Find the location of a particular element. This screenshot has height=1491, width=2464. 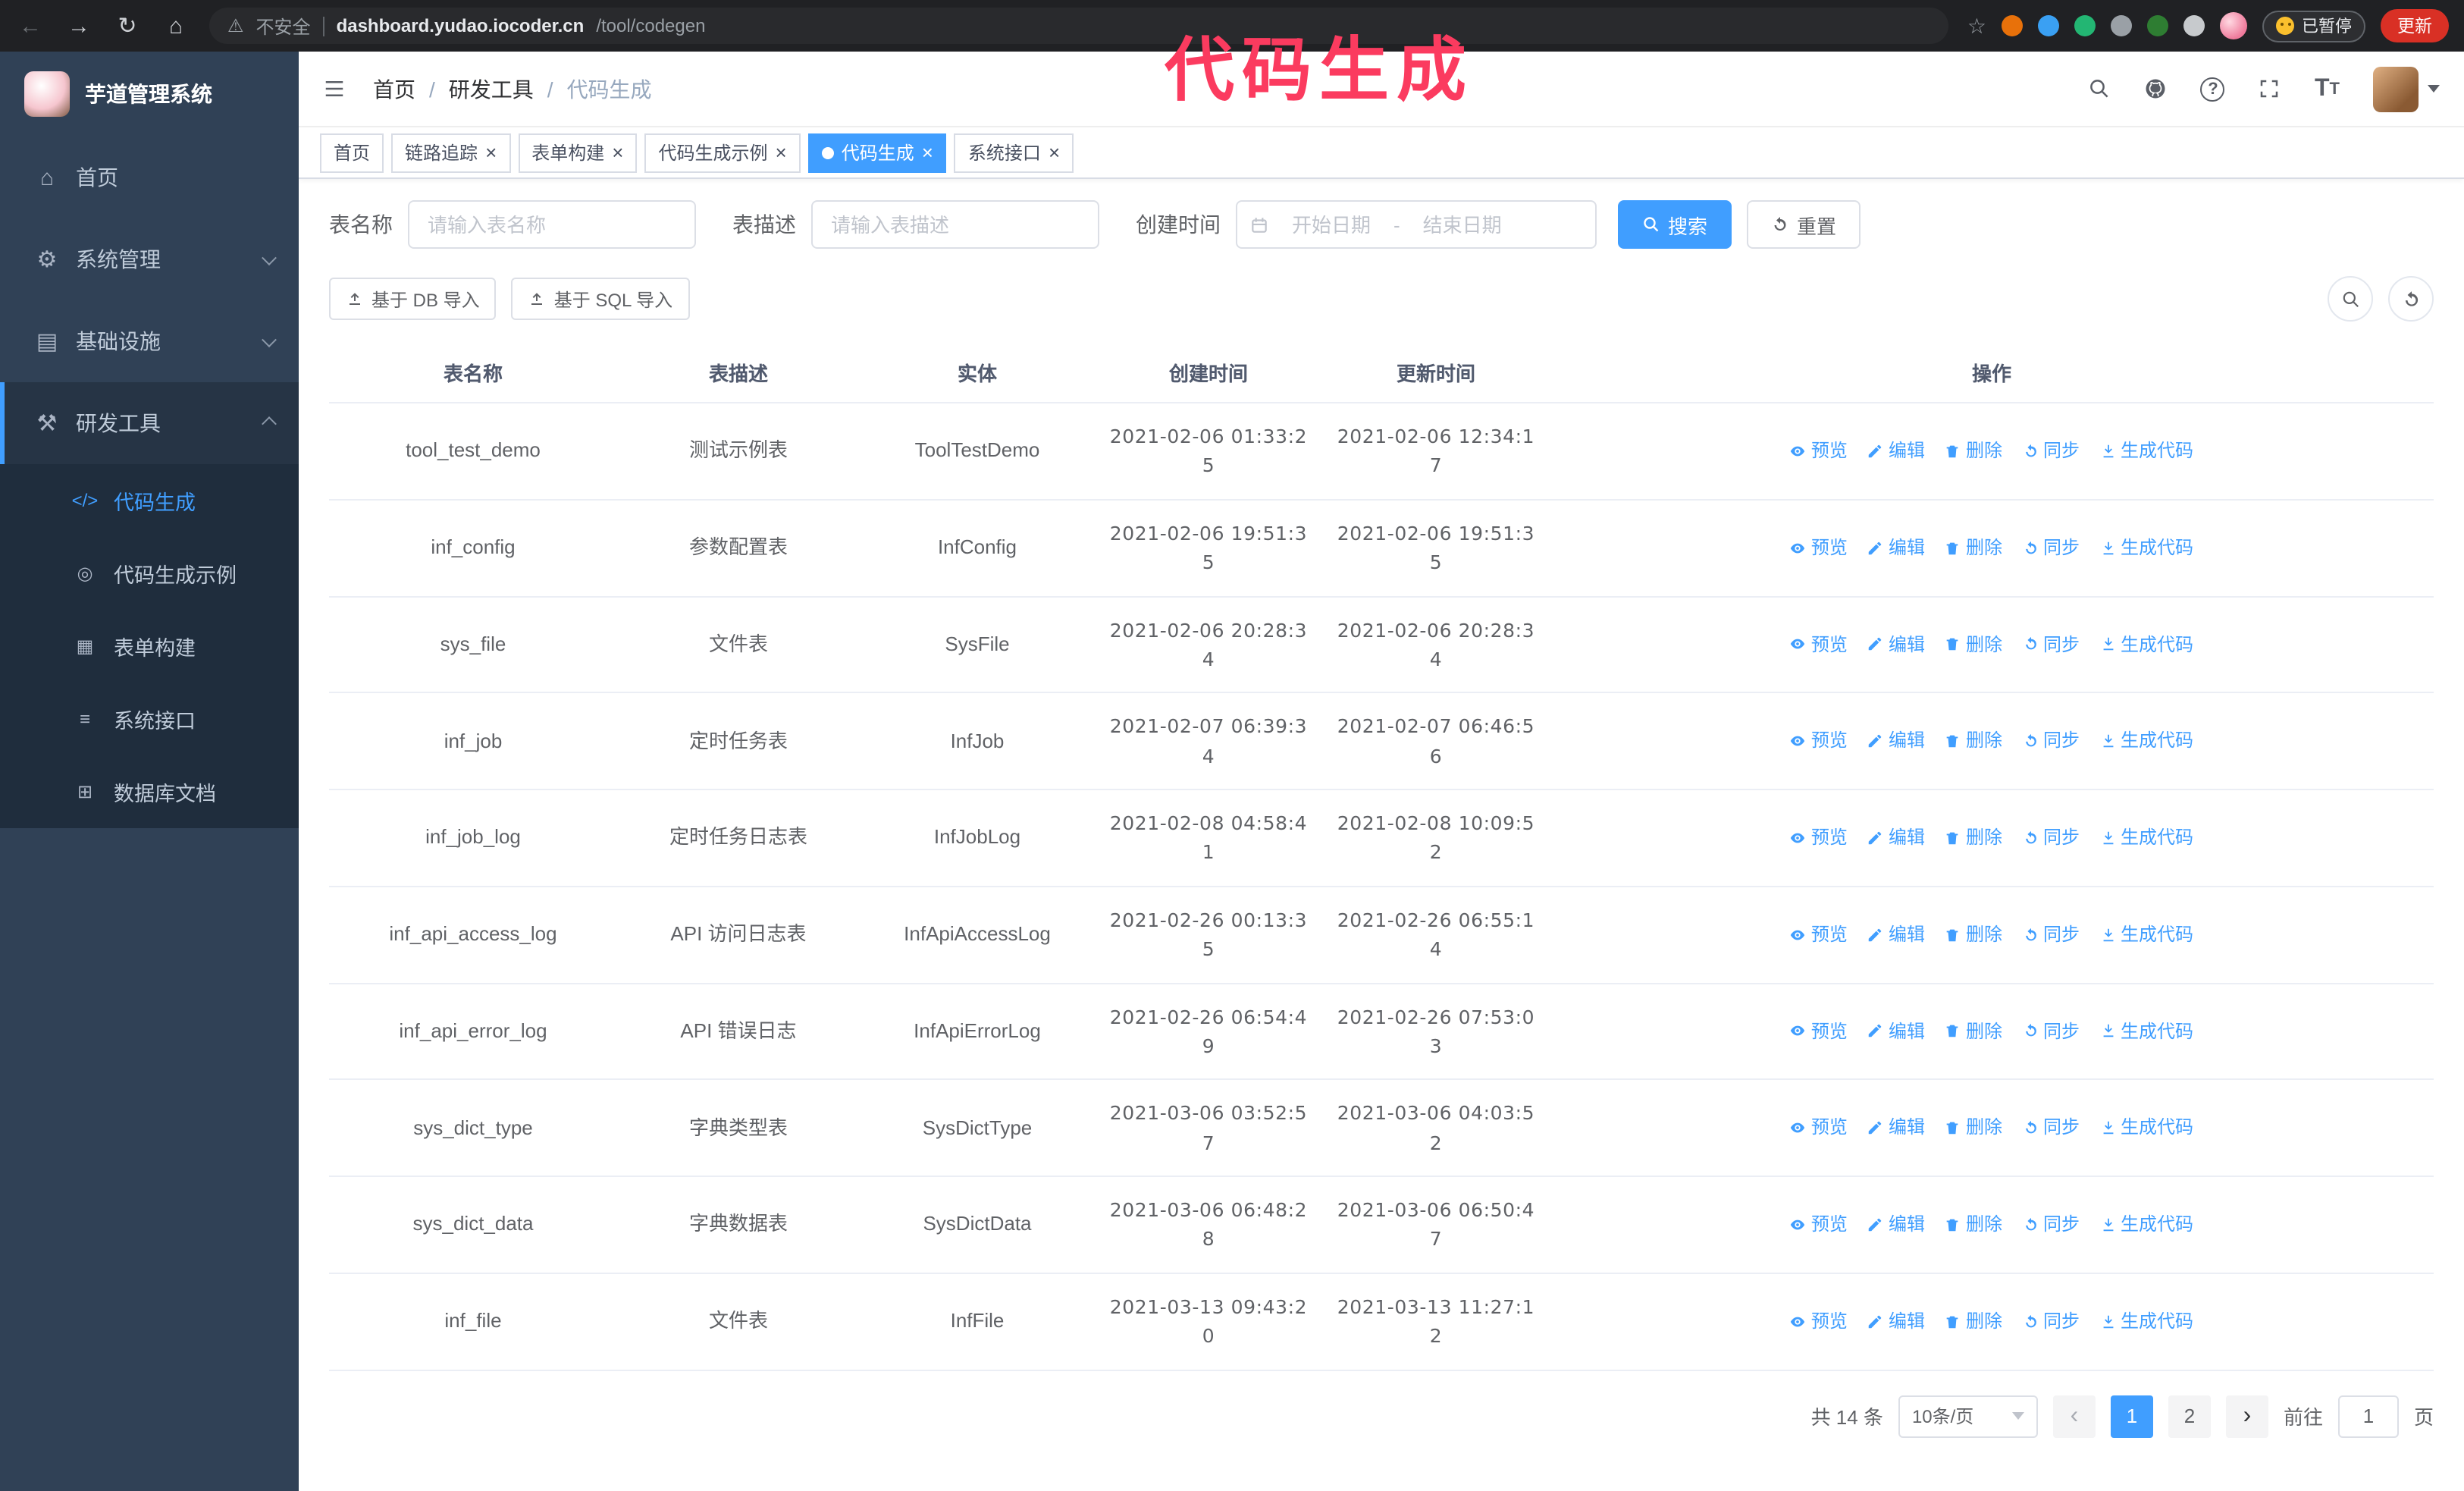

sidebar-item-system-api: ≡ 系统接口 is located at coordinates (150, 719).